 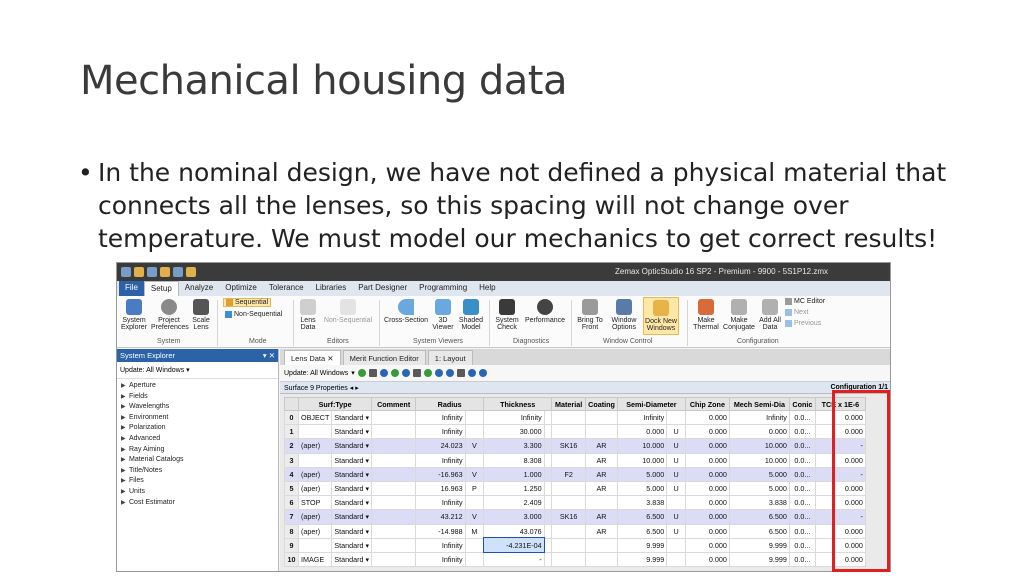 I want to click on thickness-cell: -4.231E-04, so click(x=514, y=545).